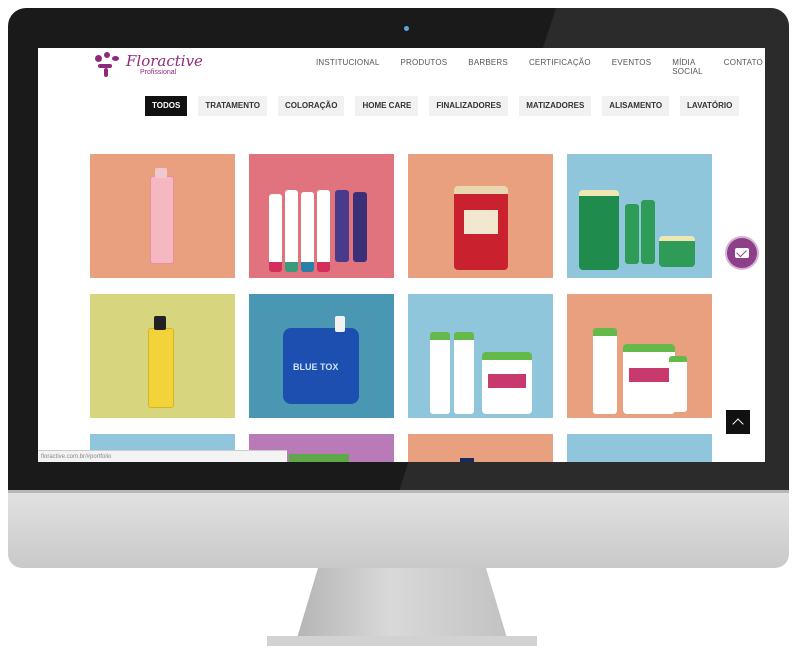 This screenshot has height=648, width=795. What do you see at coordinates (158, 72) in the screenshot?
I see `logo-subtitle: Profissional` at bounding box center [158, 72].